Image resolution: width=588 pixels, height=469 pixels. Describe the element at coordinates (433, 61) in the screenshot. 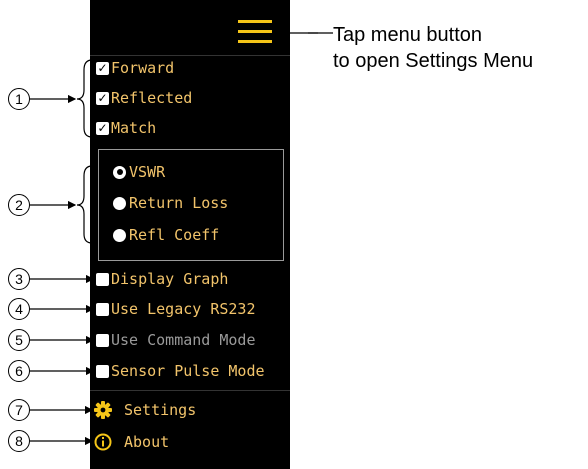

I see `note-line-2: to open Settings Menu` at that location.